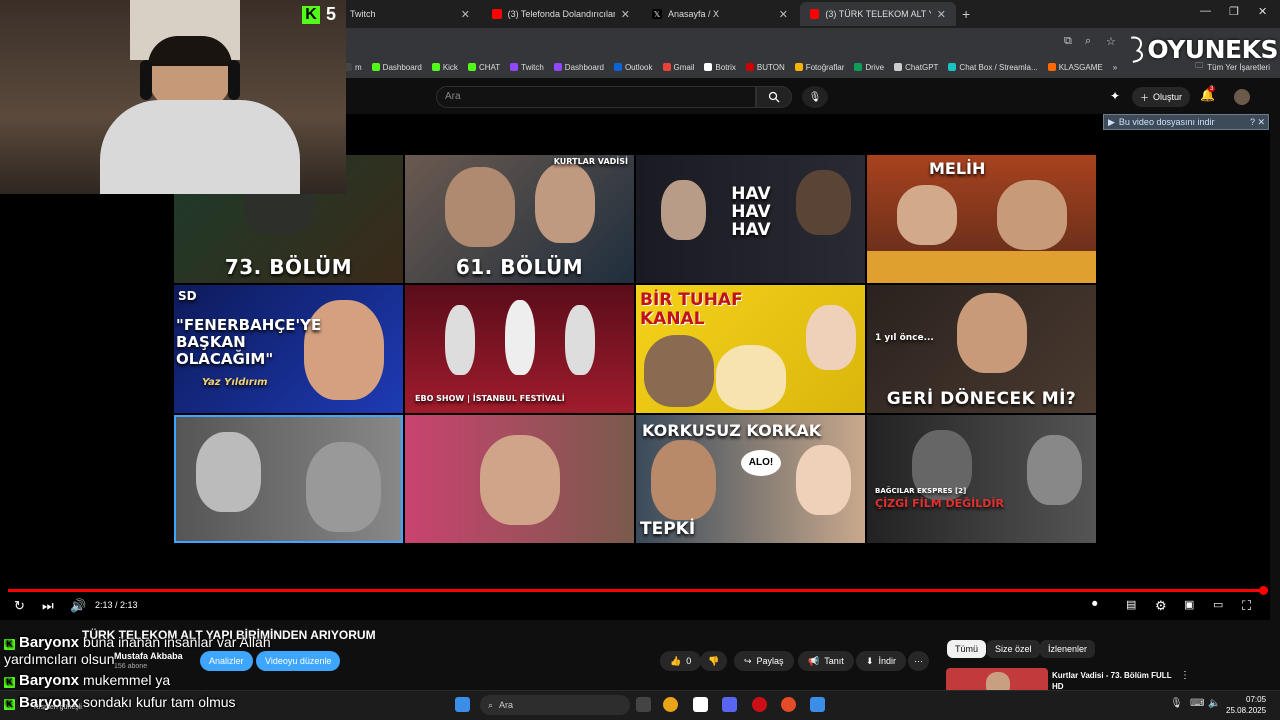 This screenshot has height=720, width=1280. What do you see at coordinates (774, 97) in the screenshot?
I see `search-button` at bounding box center [774, 97].